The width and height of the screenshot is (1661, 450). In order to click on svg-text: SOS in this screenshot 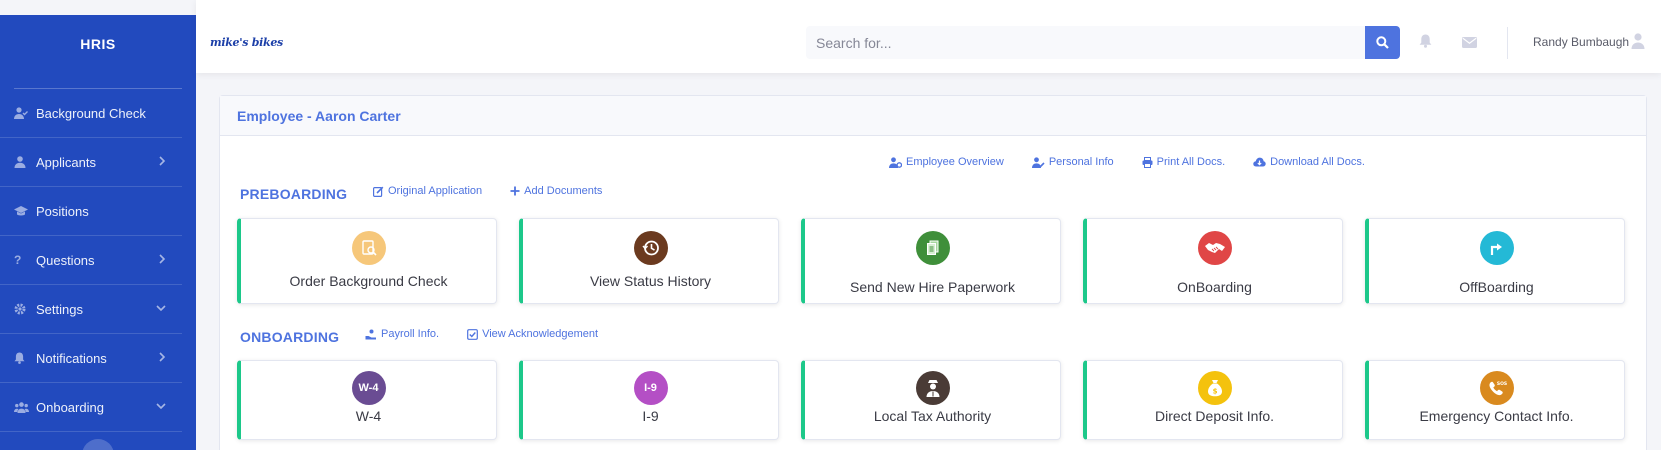, I will do `click(1501, 384)`.